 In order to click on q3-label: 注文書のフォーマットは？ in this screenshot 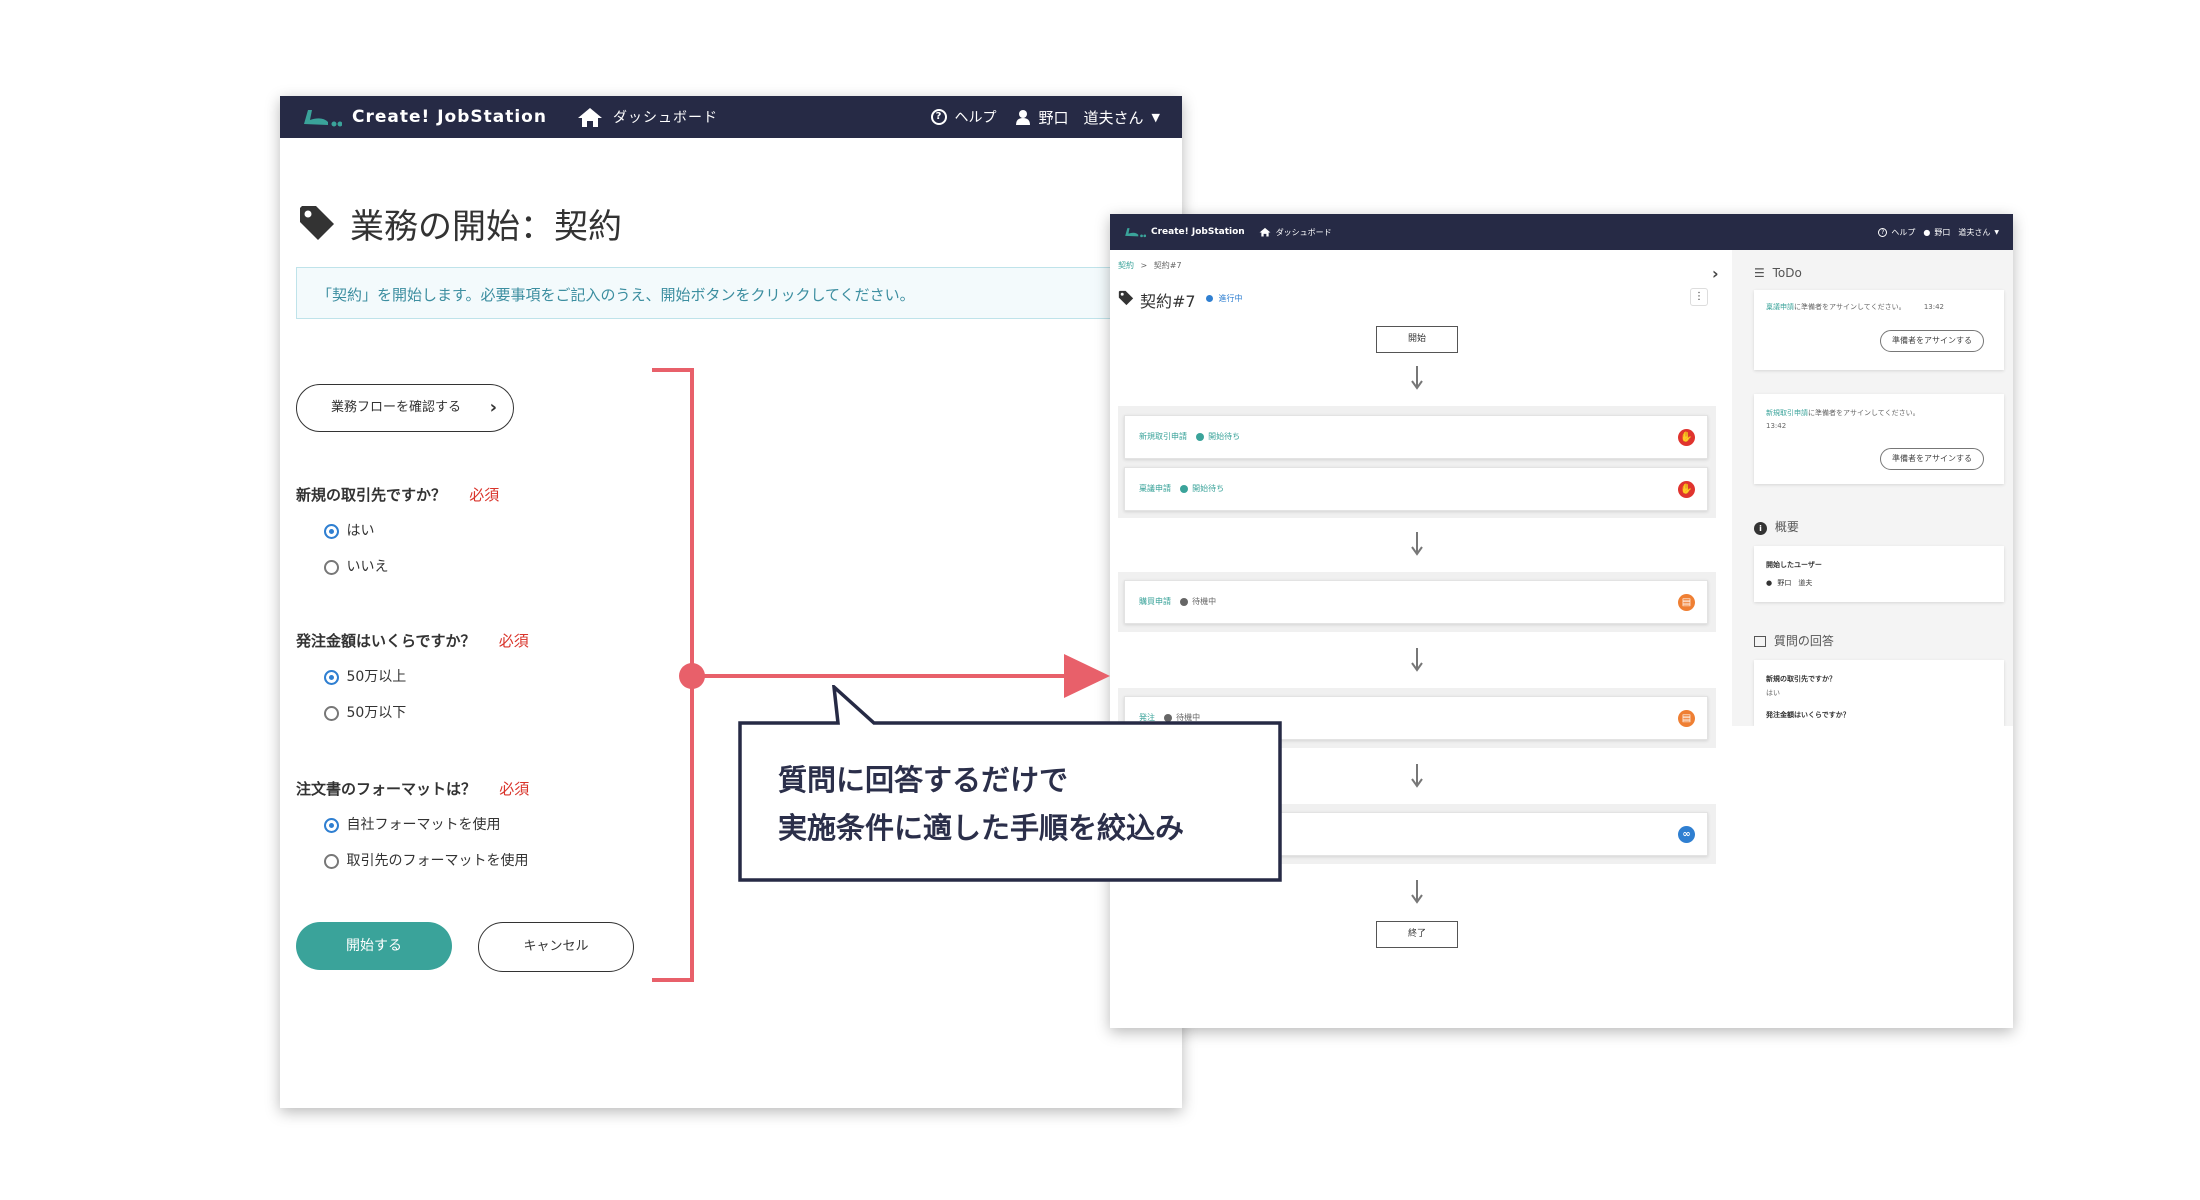, I will do `click(386, 789)`.